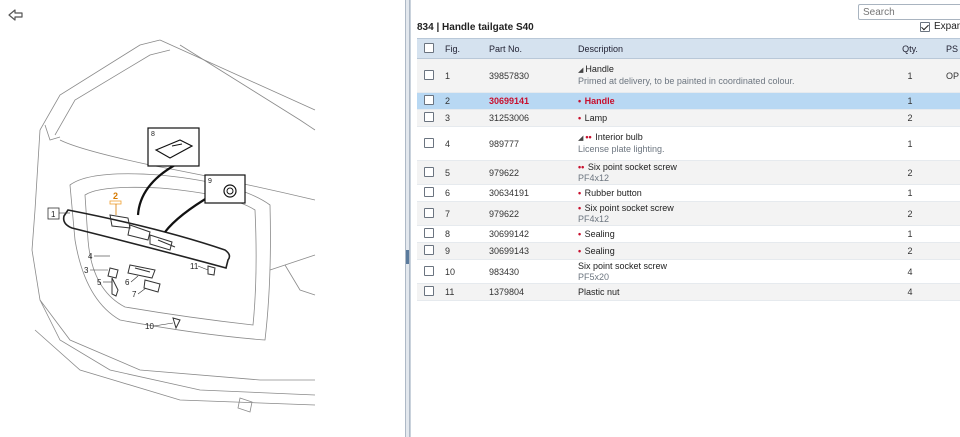  I want to click on cell-part-no: 30699143, so click(529, 251).